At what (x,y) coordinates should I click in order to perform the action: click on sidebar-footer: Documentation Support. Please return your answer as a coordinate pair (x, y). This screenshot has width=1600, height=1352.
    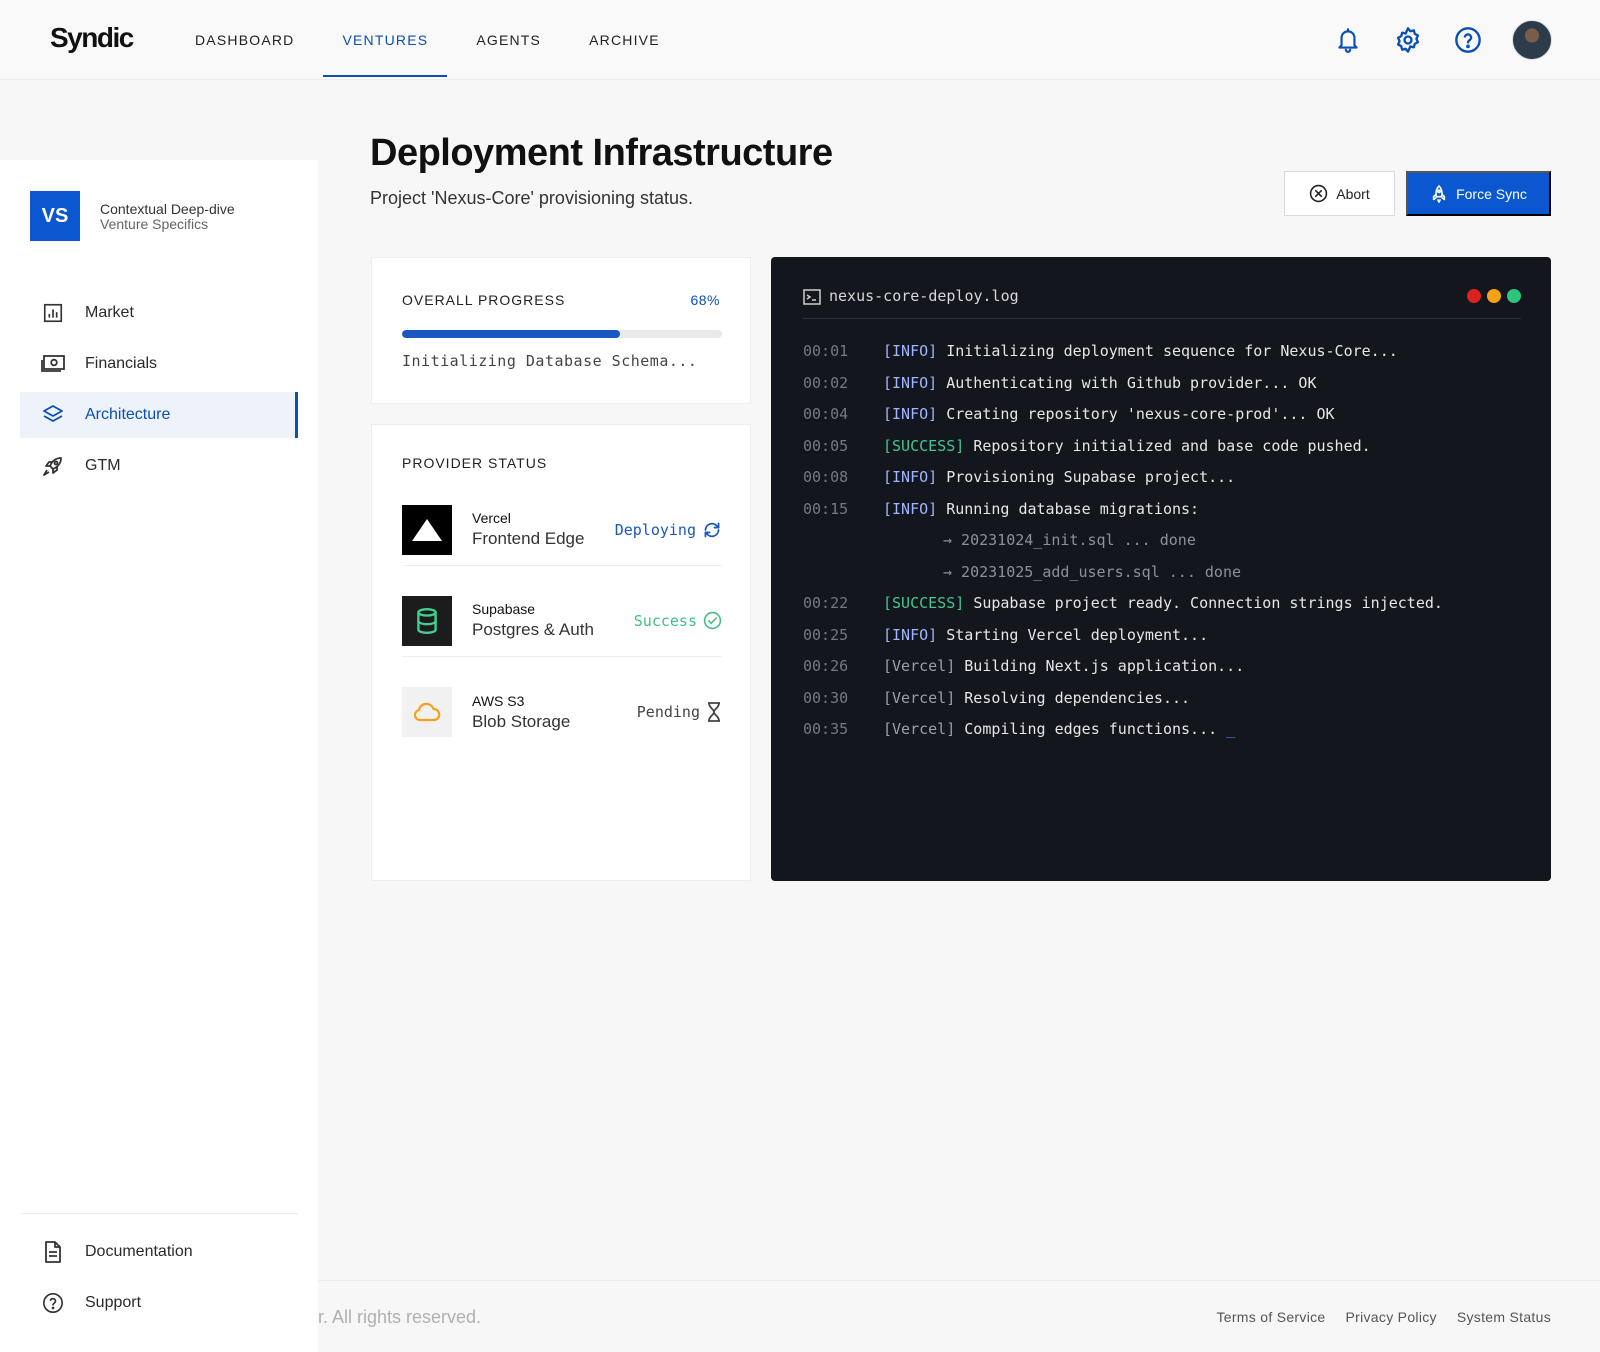
    Looking at the image, I should click on (159, 1272).